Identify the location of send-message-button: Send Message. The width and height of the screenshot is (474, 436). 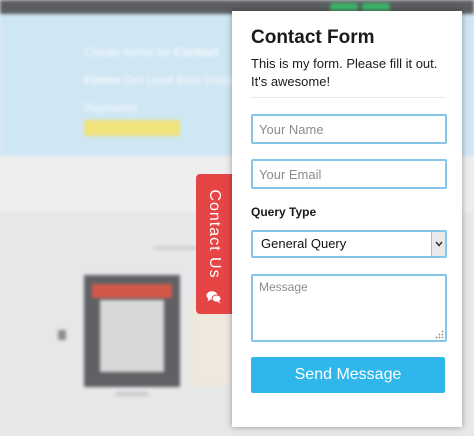
(348, 375).